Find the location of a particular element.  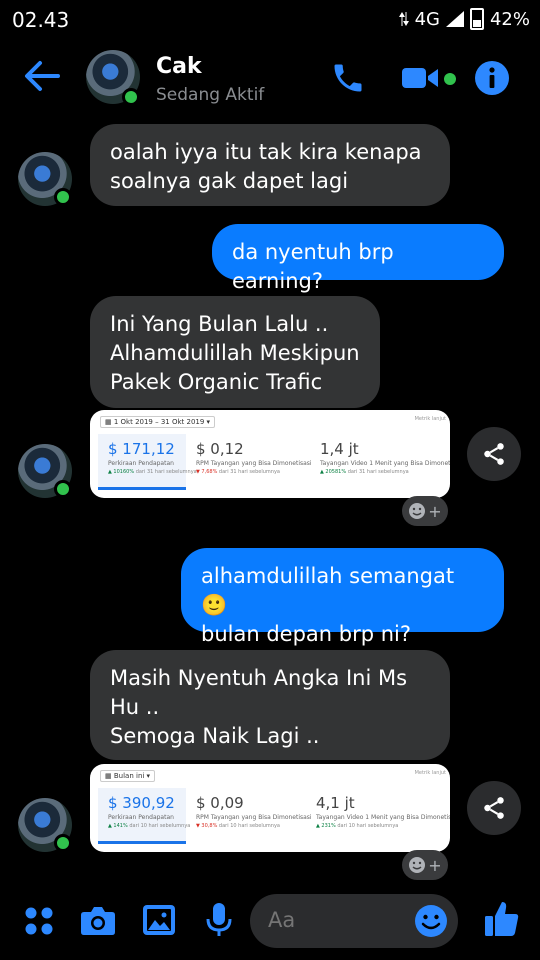

chat-header is located at coordinates (270, 77).